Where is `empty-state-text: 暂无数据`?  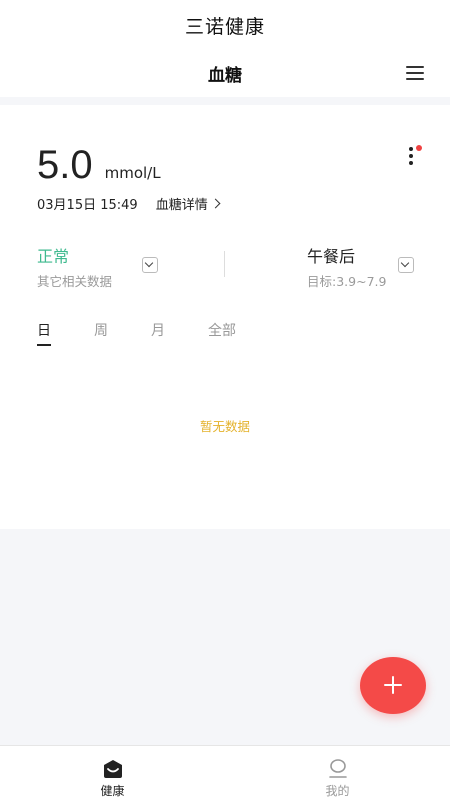
empty-state-text: 暂无数据 is located at coordinates (224, 426).